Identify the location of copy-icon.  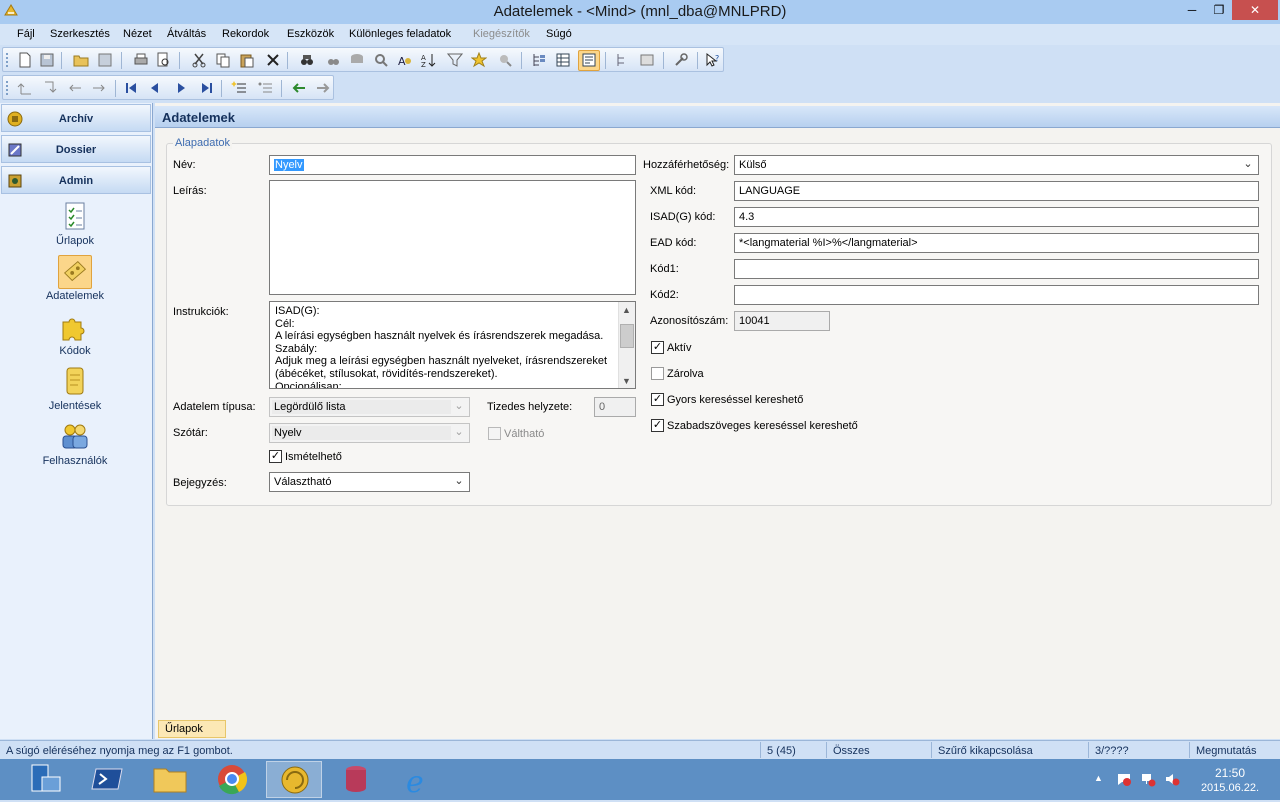
(223, 60).